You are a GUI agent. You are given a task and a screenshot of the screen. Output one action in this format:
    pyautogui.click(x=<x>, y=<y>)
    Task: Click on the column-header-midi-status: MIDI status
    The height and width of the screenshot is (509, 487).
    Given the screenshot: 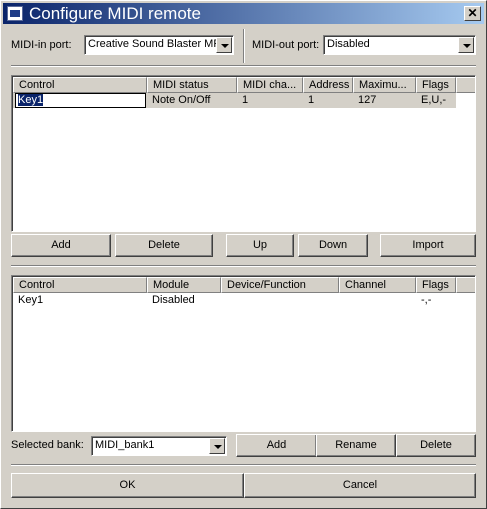 What is the action you would take?
    pyautogui.click(x=192, y=85)
    